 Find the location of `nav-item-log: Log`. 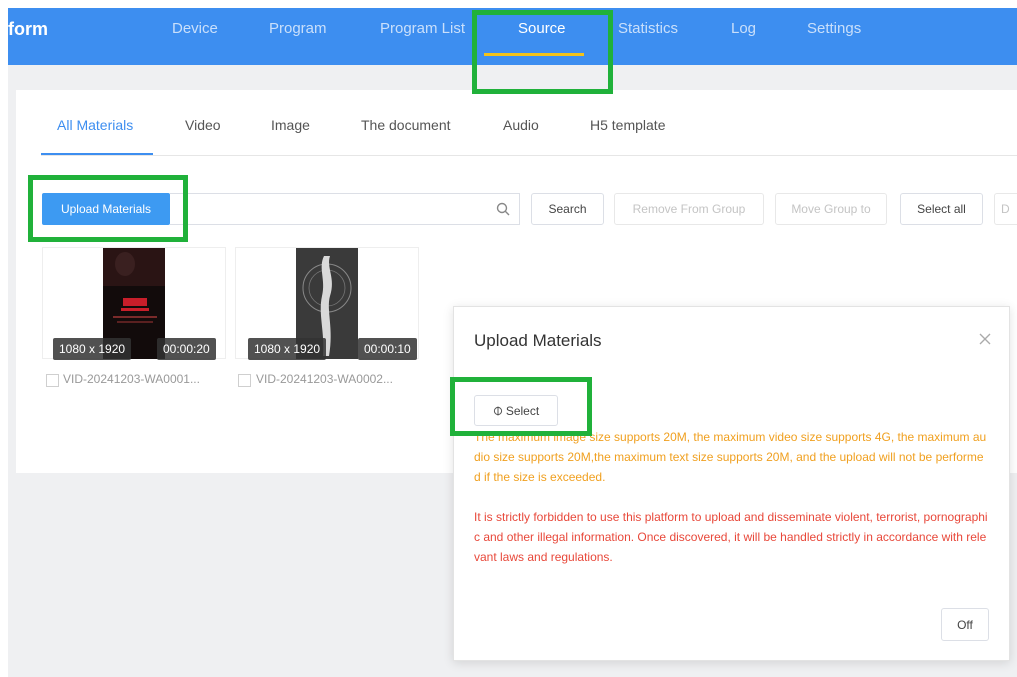

nav-item-log: Log is located at coordinates (743, 28).